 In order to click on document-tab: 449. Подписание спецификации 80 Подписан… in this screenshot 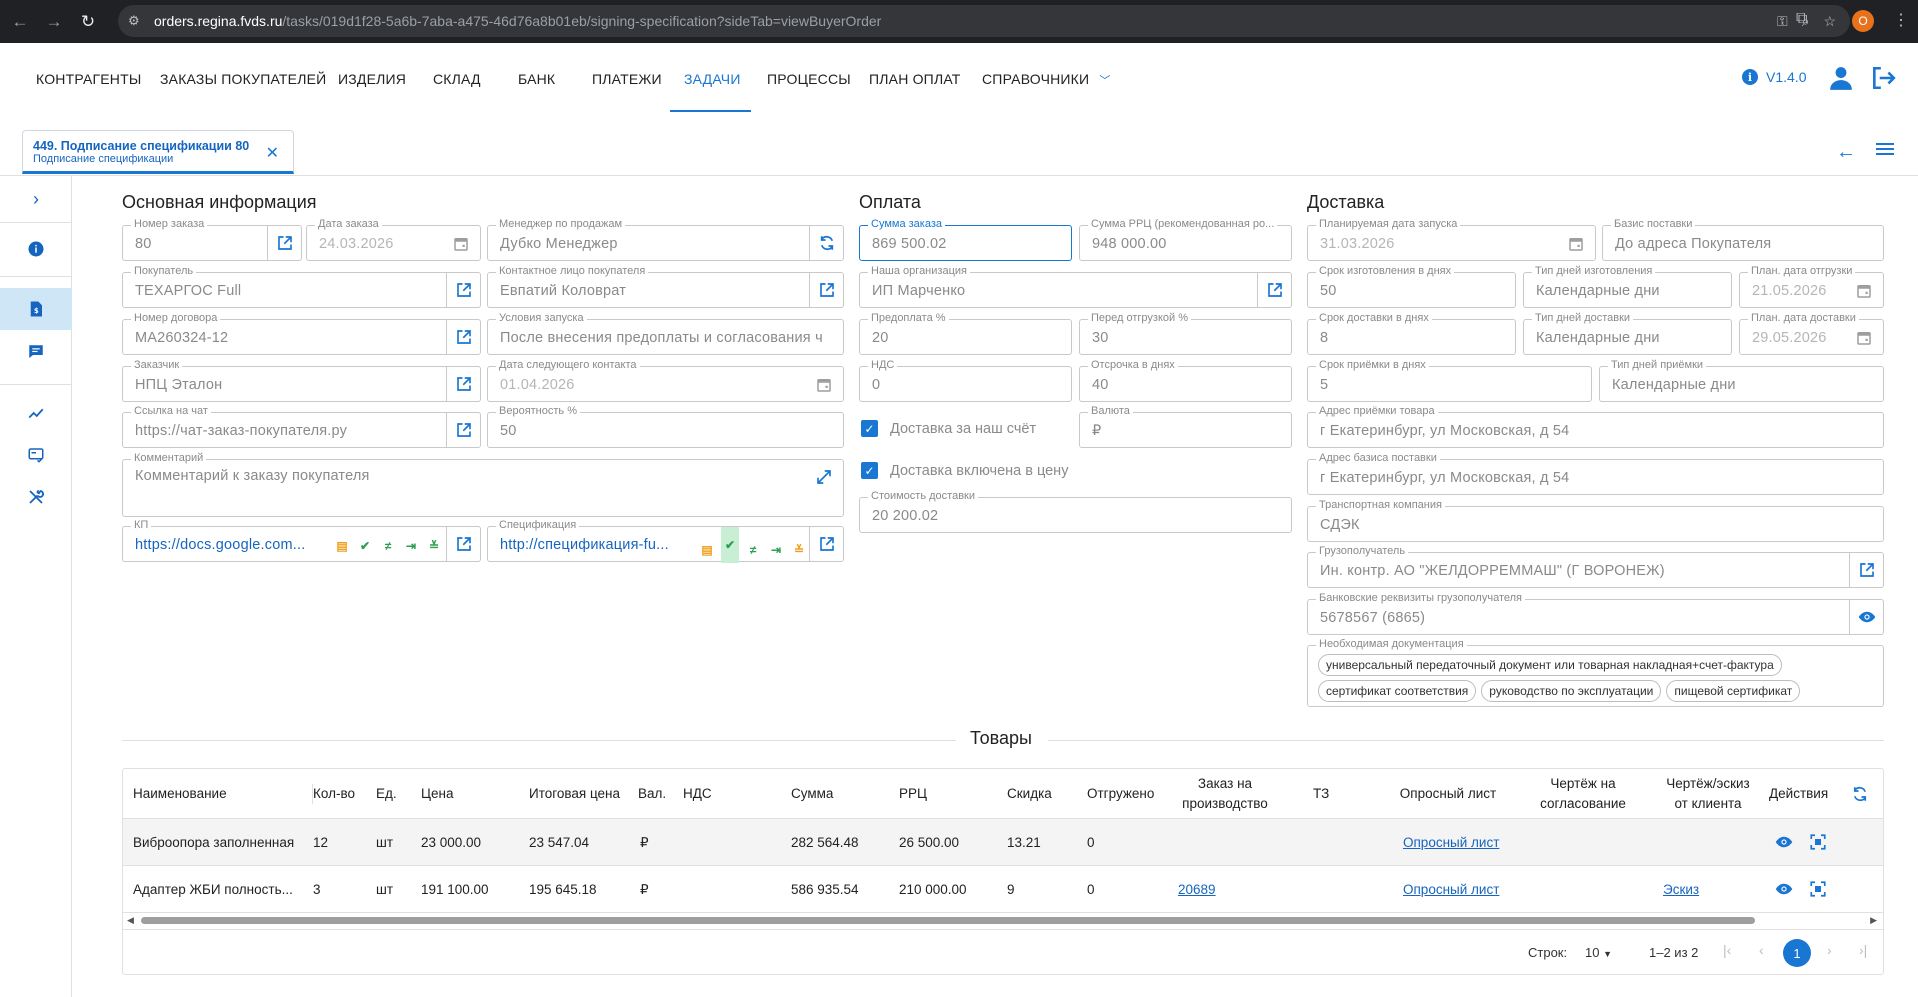, I will do `click(158, 152)`.